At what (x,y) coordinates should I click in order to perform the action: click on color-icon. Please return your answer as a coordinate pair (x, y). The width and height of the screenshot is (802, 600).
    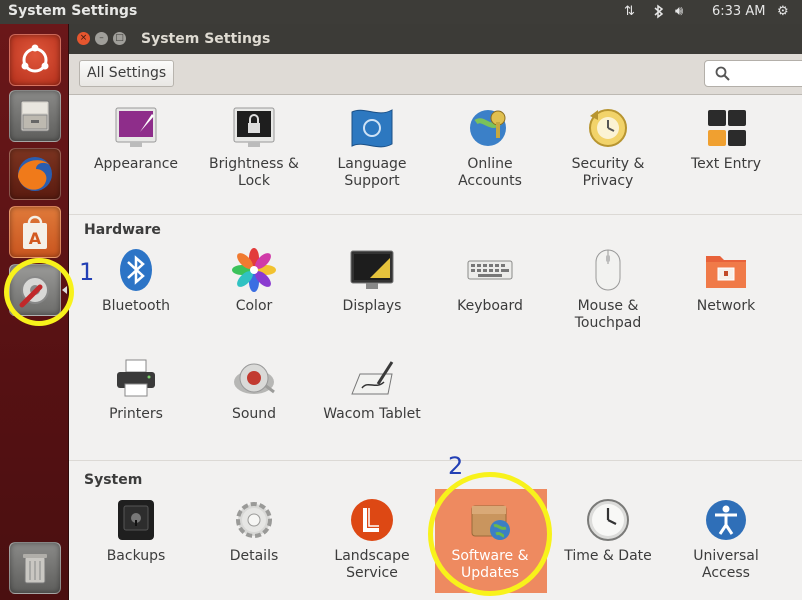
    Looking at the image, I should click on (254, 270).